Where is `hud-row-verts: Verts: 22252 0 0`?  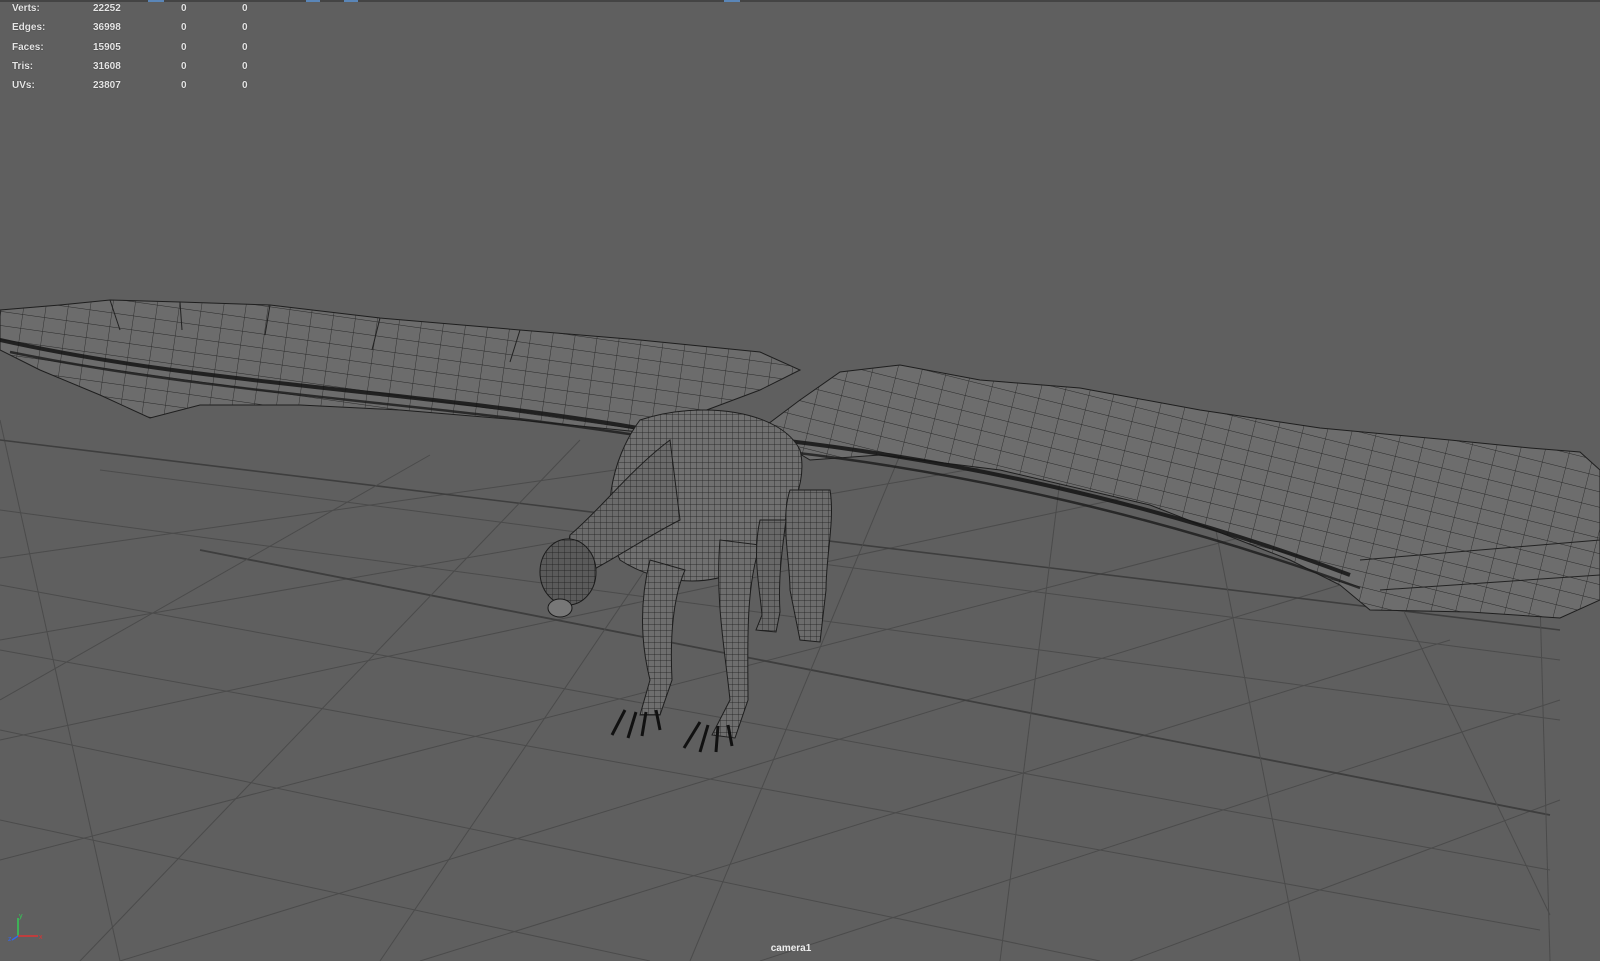 hud-row-verts: Verts: 22252 0 0 is located at coordinates (142, 12).